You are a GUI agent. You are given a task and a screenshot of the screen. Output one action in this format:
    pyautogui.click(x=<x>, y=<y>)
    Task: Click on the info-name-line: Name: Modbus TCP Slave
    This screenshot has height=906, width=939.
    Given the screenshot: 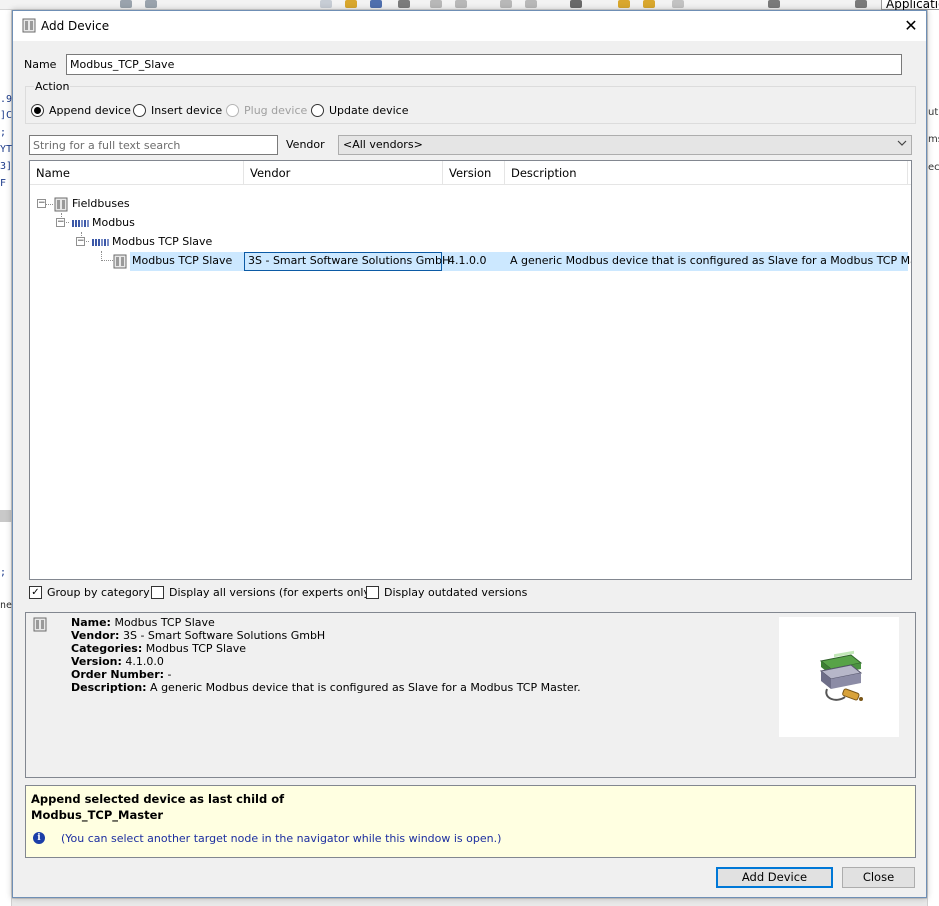 What is the action you would take?
    pyautogui.click(x=143, y=622)
    